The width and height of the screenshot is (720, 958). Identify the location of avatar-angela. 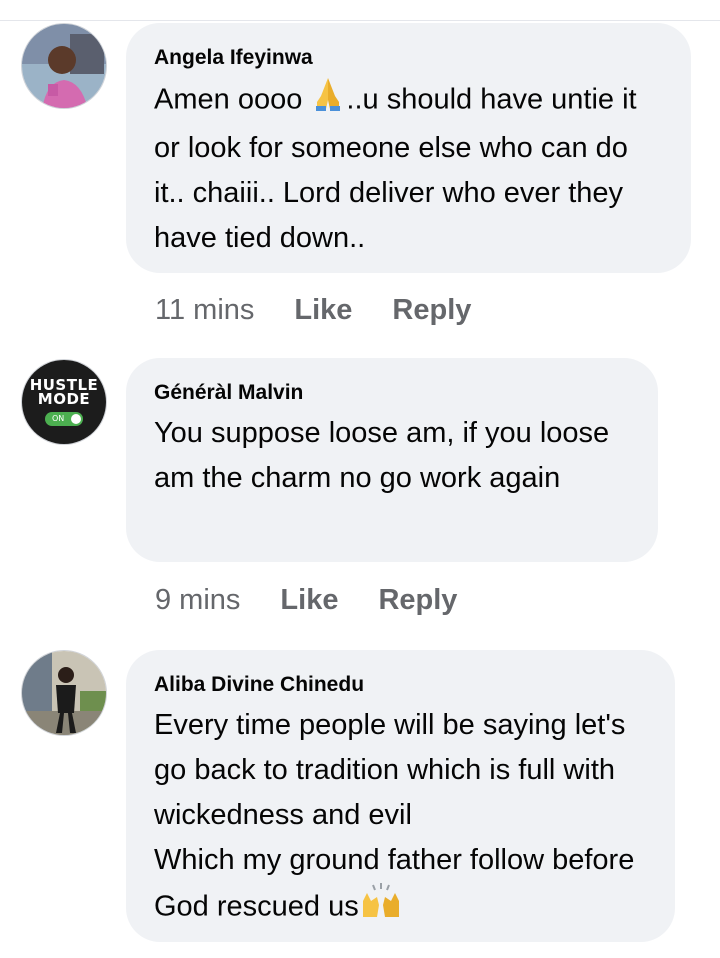
(64, 66).